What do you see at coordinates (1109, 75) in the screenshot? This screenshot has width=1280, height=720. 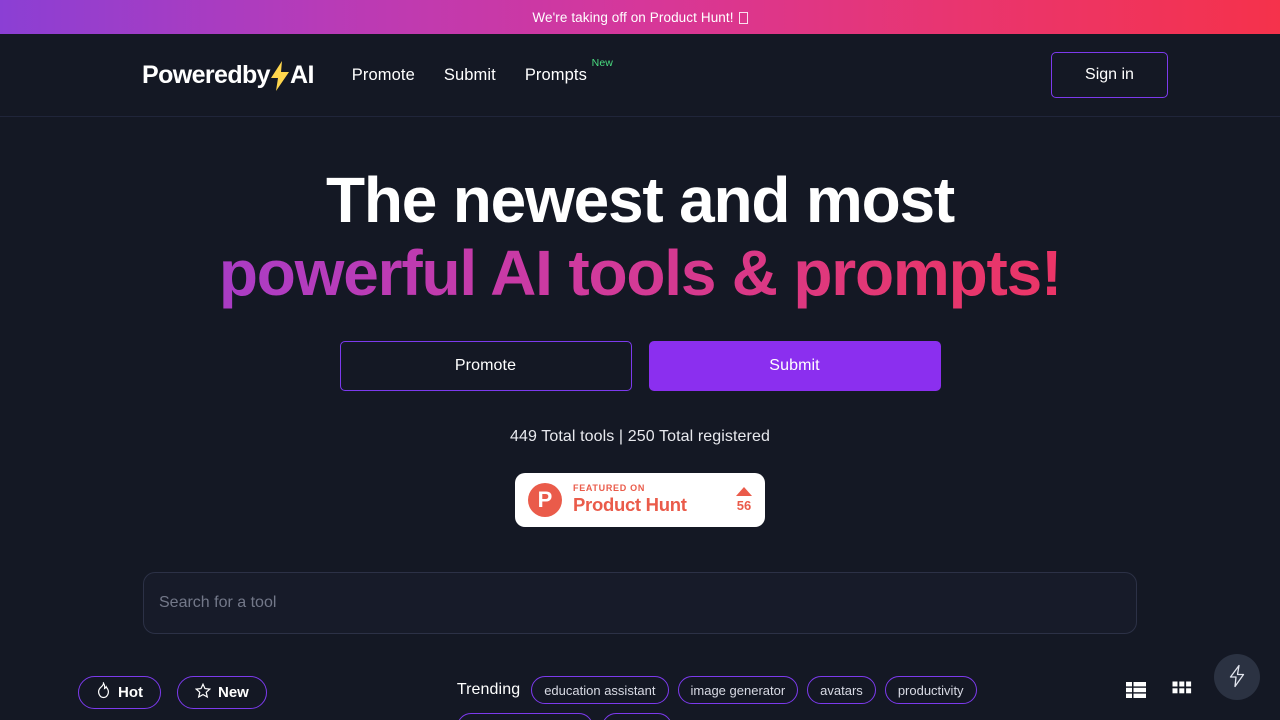 I see `sign-in-button: Sign in` at bounding box center [1109, 75].